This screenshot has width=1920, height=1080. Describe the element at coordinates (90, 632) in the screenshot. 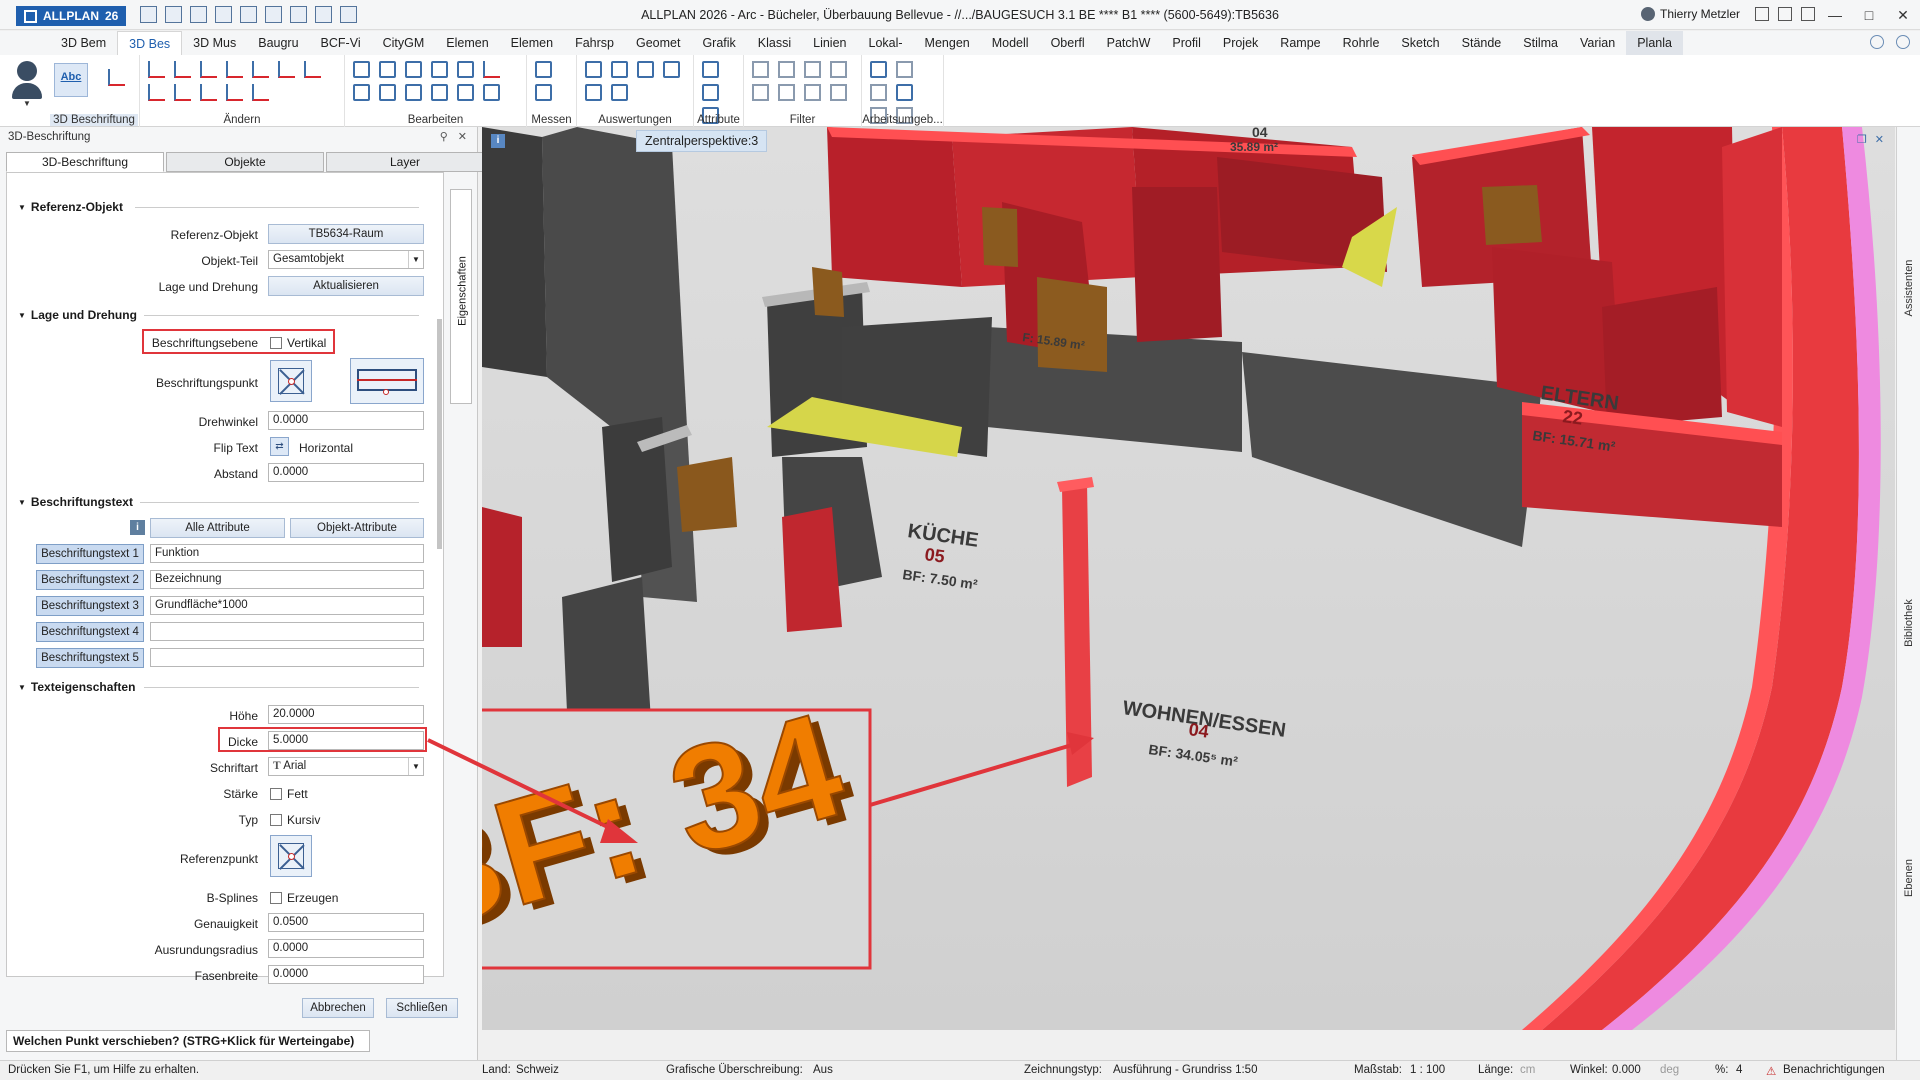

I see `beschriftungstext-button: Beschriftungstext 4` at that location.